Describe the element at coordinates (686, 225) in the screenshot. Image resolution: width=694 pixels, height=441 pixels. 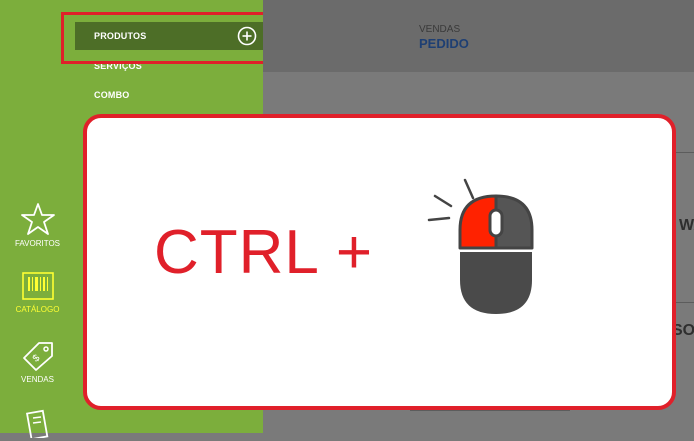
I see `background-text-wa: WA` at that location.